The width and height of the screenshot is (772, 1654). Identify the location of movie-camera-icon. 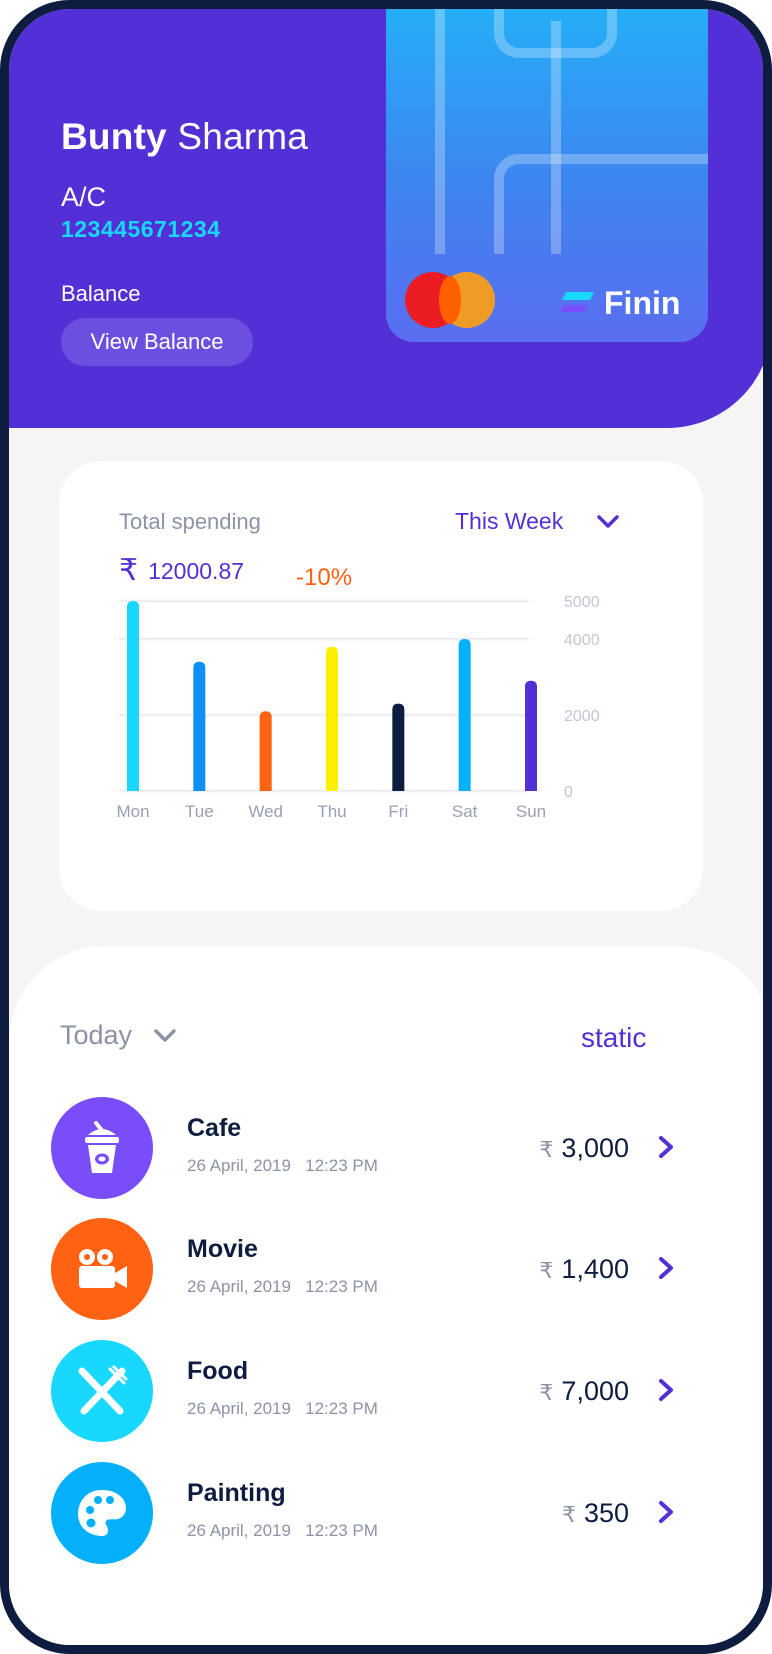
(103, 1268).